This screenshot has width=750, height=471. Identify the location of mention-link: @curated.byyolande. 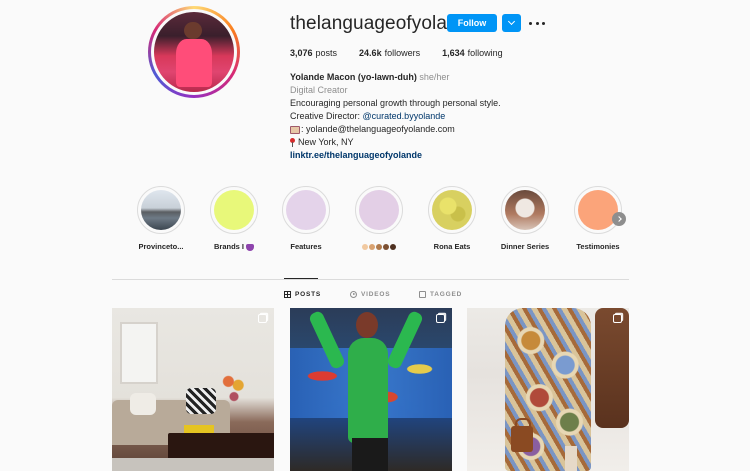
(404, 116).